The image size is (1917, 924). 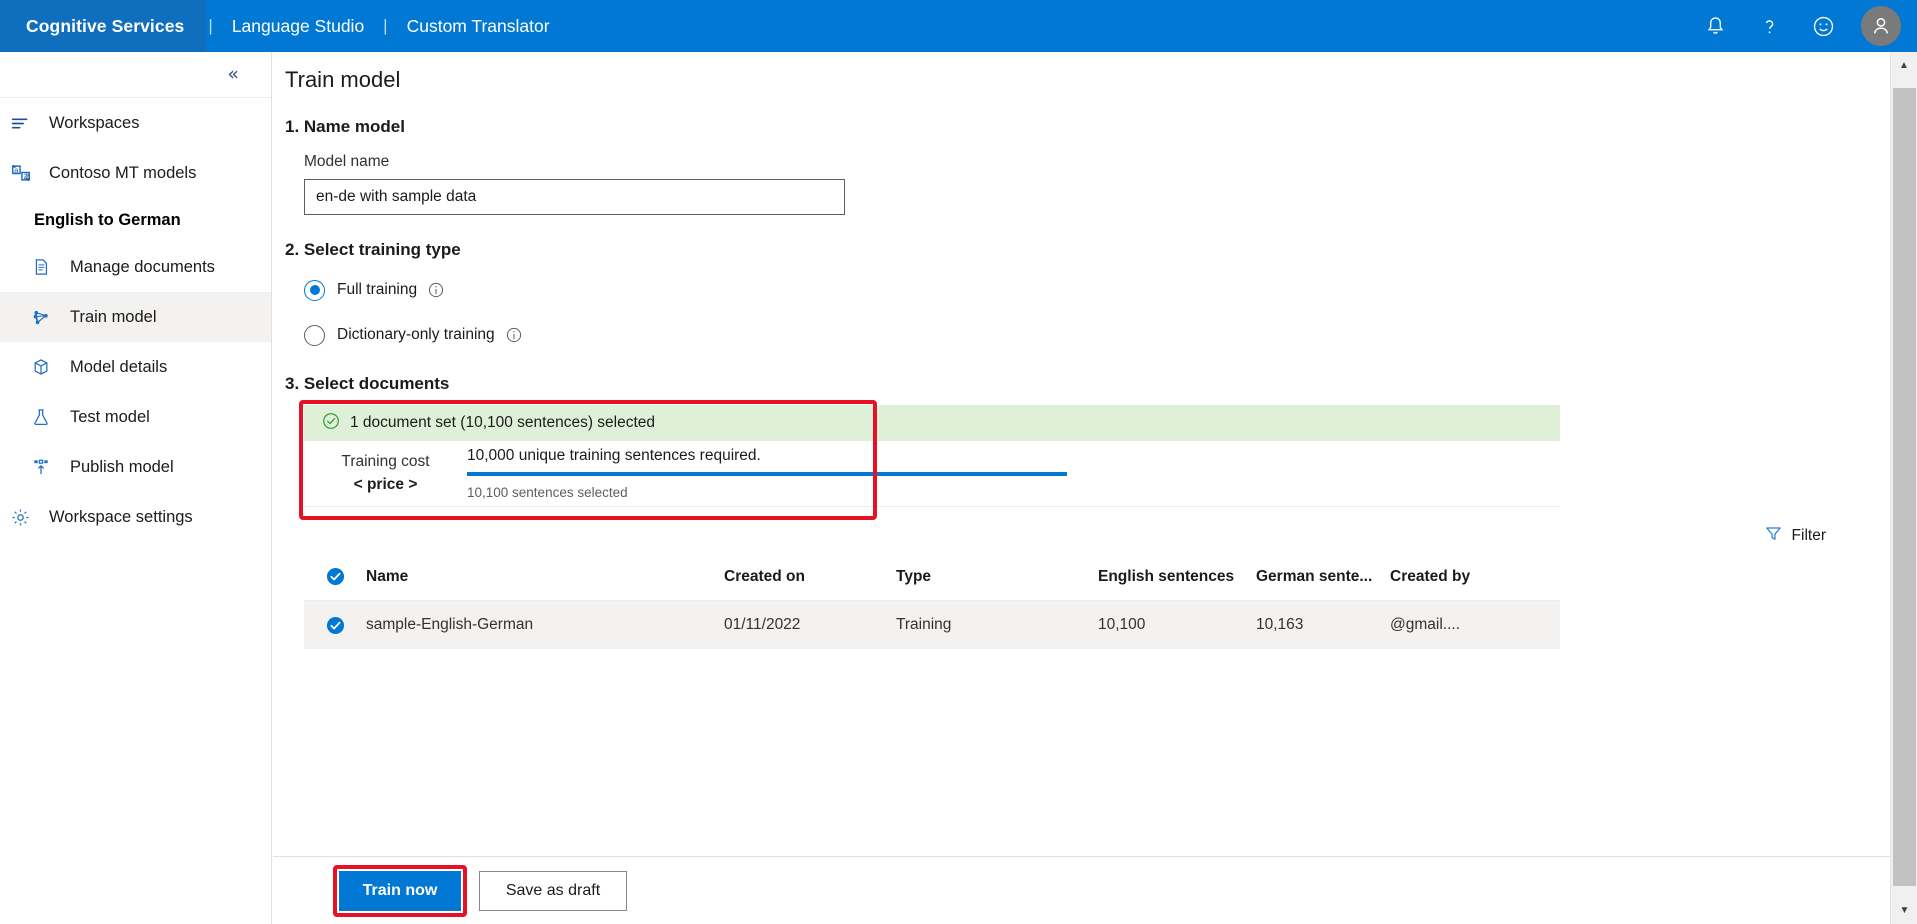 What do you see at coordinates (25, 123) in the screenshot?
I see `list-icon` at bounding box center [25, 123].